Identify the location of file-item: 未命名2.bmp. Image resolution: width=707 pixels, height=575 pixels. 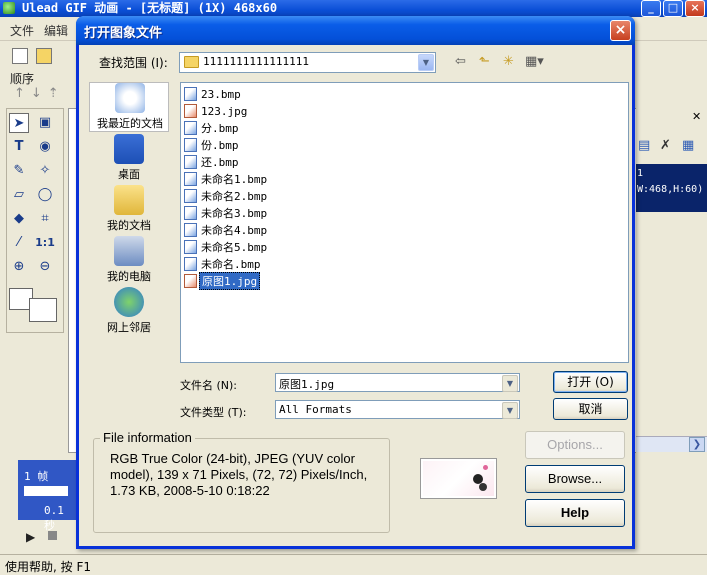
(226, 196).